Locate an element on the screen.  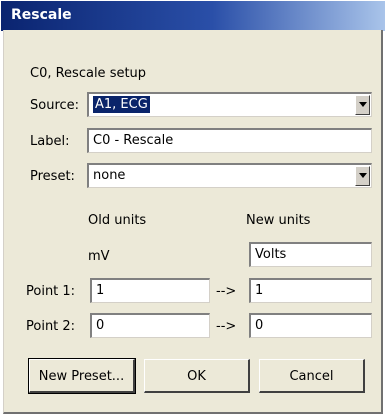
preset-label: Preset: is located at coordinates (52, 176).